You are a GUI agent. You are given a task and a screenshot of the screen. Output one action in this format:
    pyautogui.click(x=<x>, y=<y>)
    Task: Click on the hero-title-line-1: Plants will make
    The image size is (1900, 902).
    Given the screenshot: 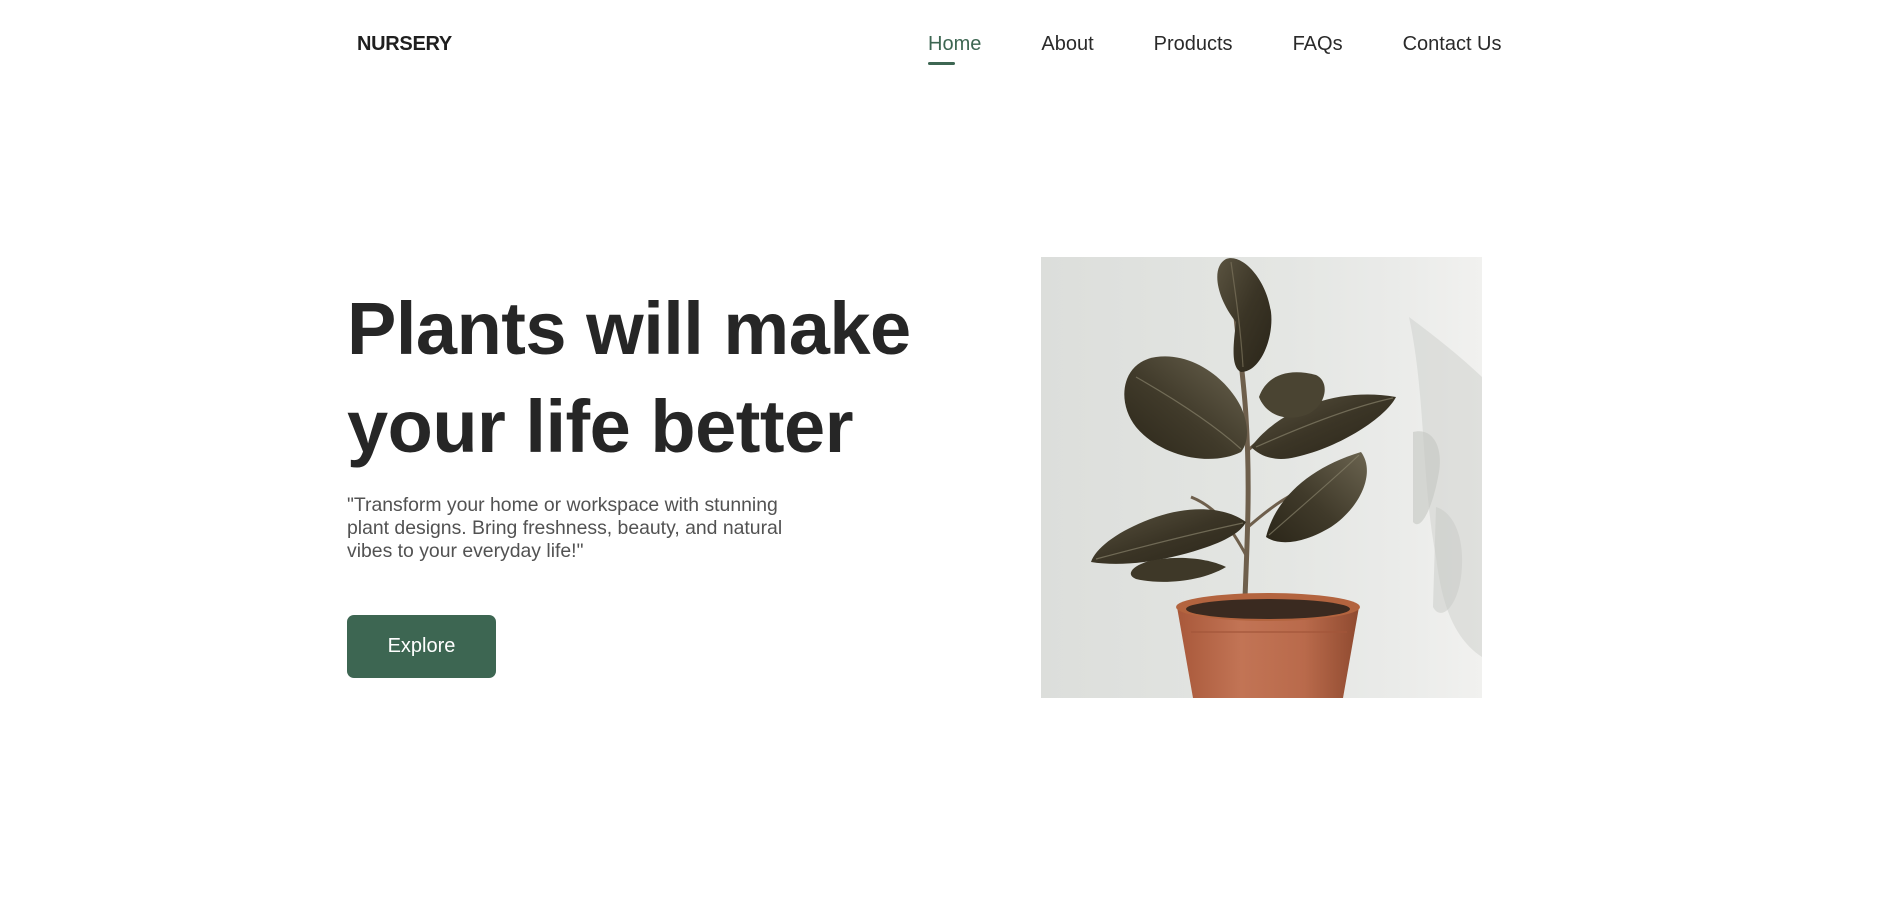 What is the action you would take?
    pyautogui.click(x=629, y=328)
    